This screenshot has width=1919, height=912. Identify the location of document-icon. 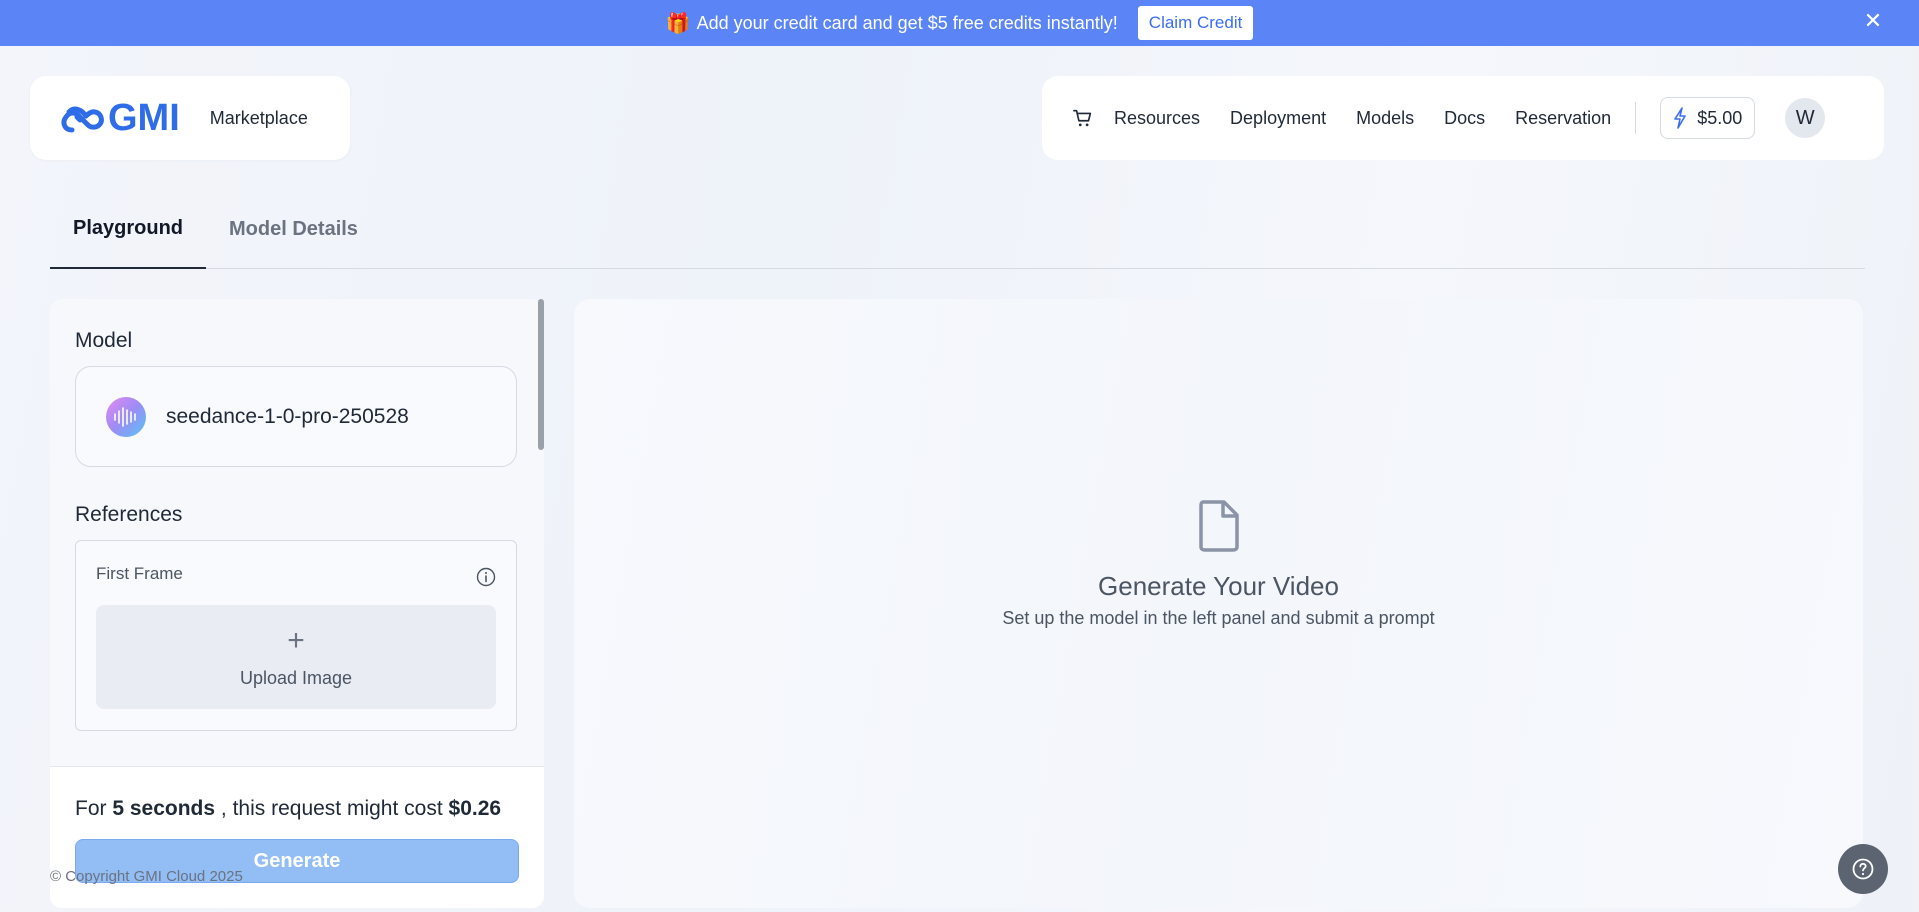
(1218, 526).